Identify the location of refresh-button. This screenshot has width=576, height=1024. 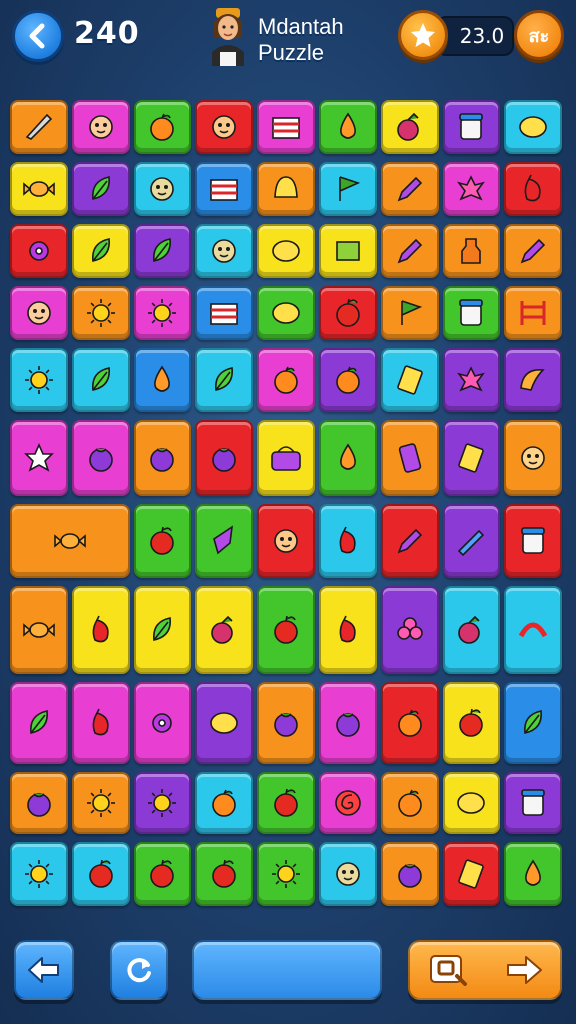
(139, 970).